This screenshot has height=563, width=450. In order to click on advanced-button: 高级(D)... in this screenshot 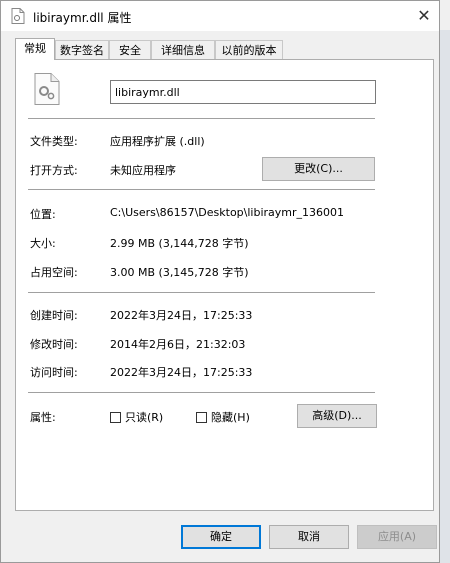, I will do `click(337, 416)`.